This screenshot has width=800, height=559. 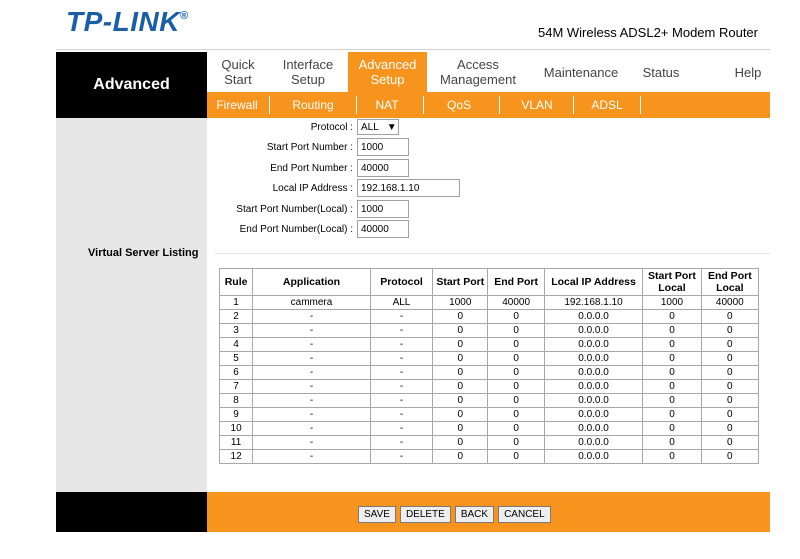 What do you see at coordinates (607, 105) in the screenshot?
I see `subnav-adsl: ADSL` at bounding box center [607, 105].